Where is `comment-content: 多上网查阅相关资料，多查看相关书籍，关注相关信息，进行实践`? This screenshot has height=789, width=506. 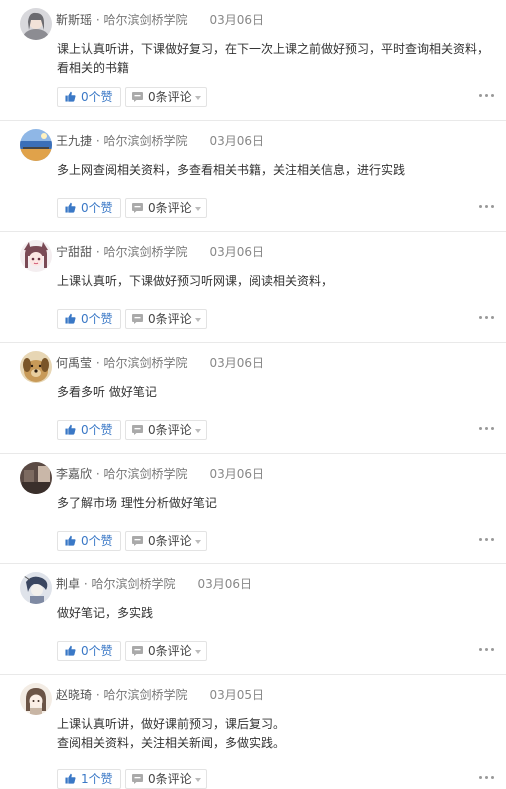
comment-content: 多上网查阅相关资料，多查看相关书籍，关注相关信息，进行实践 is located at coordinates (277, 170).